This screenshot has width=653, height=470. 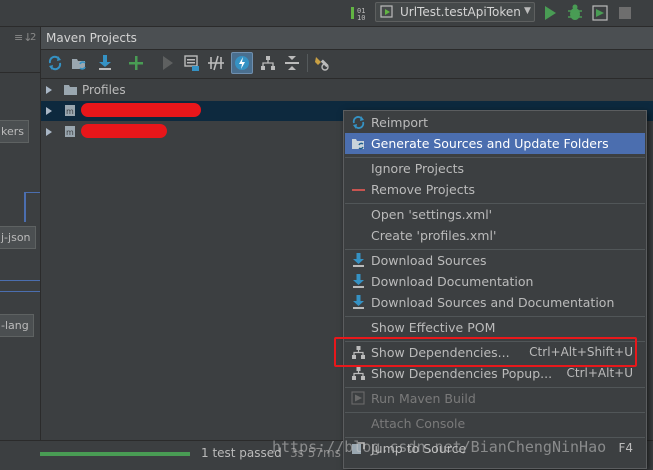 What do you see at coordinates (423, 189) in the screenshot?
I see `menu-item-label: Remove Projects` at bounding box center [423, 189].